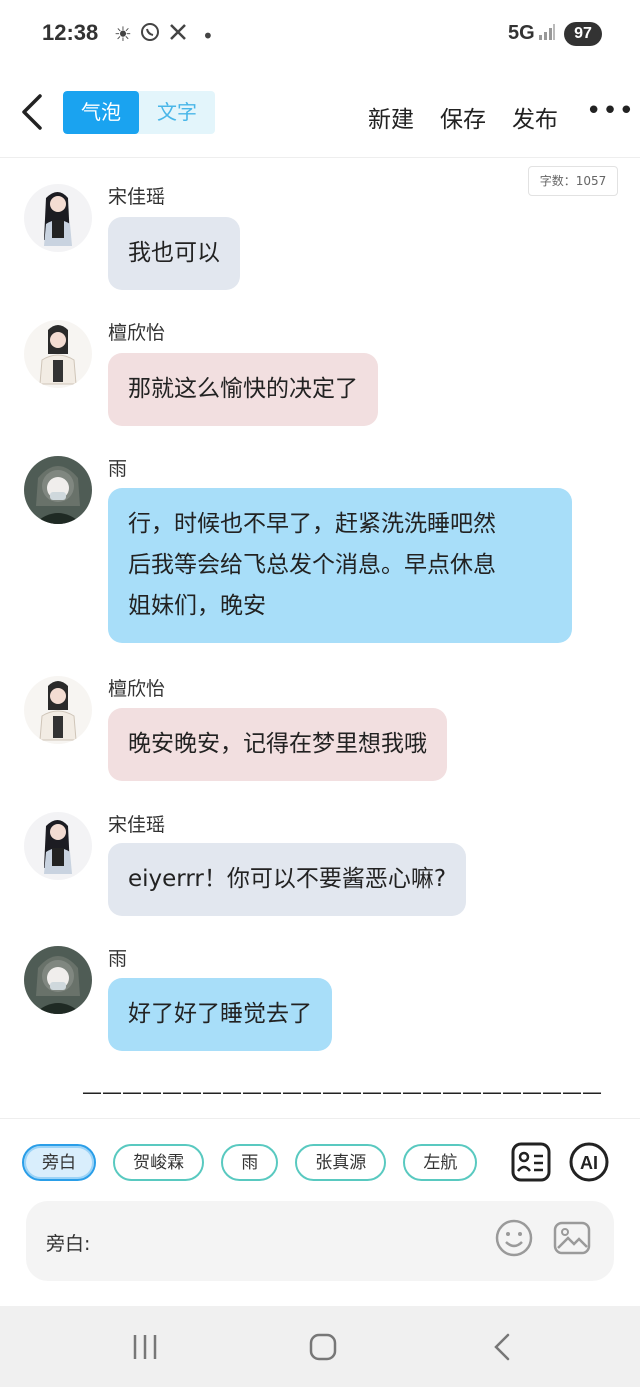 The width and height of the screenshot is (640, 1387). I want to click on role-chip: 贺峻霖, so click(159, 1162).